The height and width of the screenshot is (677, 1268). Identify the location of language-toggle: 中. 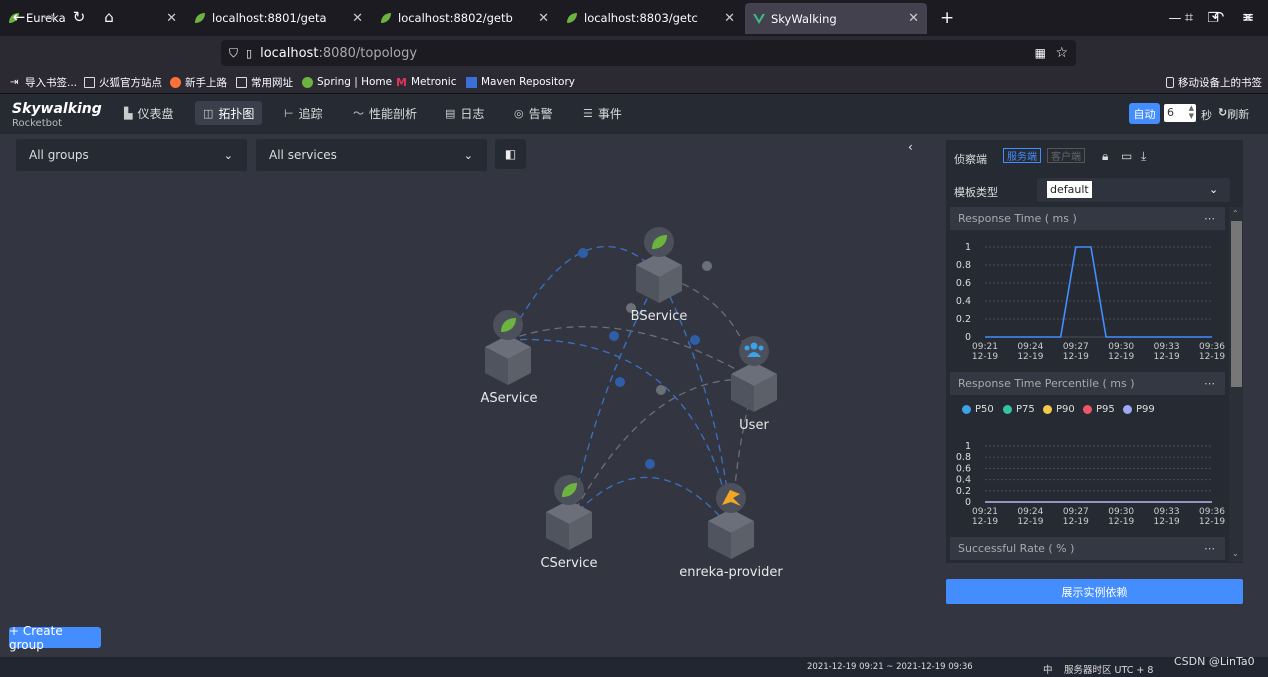
(1048, 669).